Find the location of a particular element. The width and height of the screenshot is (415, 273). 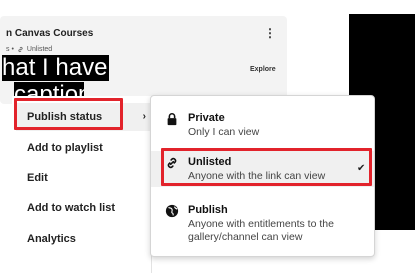

media-card-status: Unlisted is located at coordinates (39, 49).